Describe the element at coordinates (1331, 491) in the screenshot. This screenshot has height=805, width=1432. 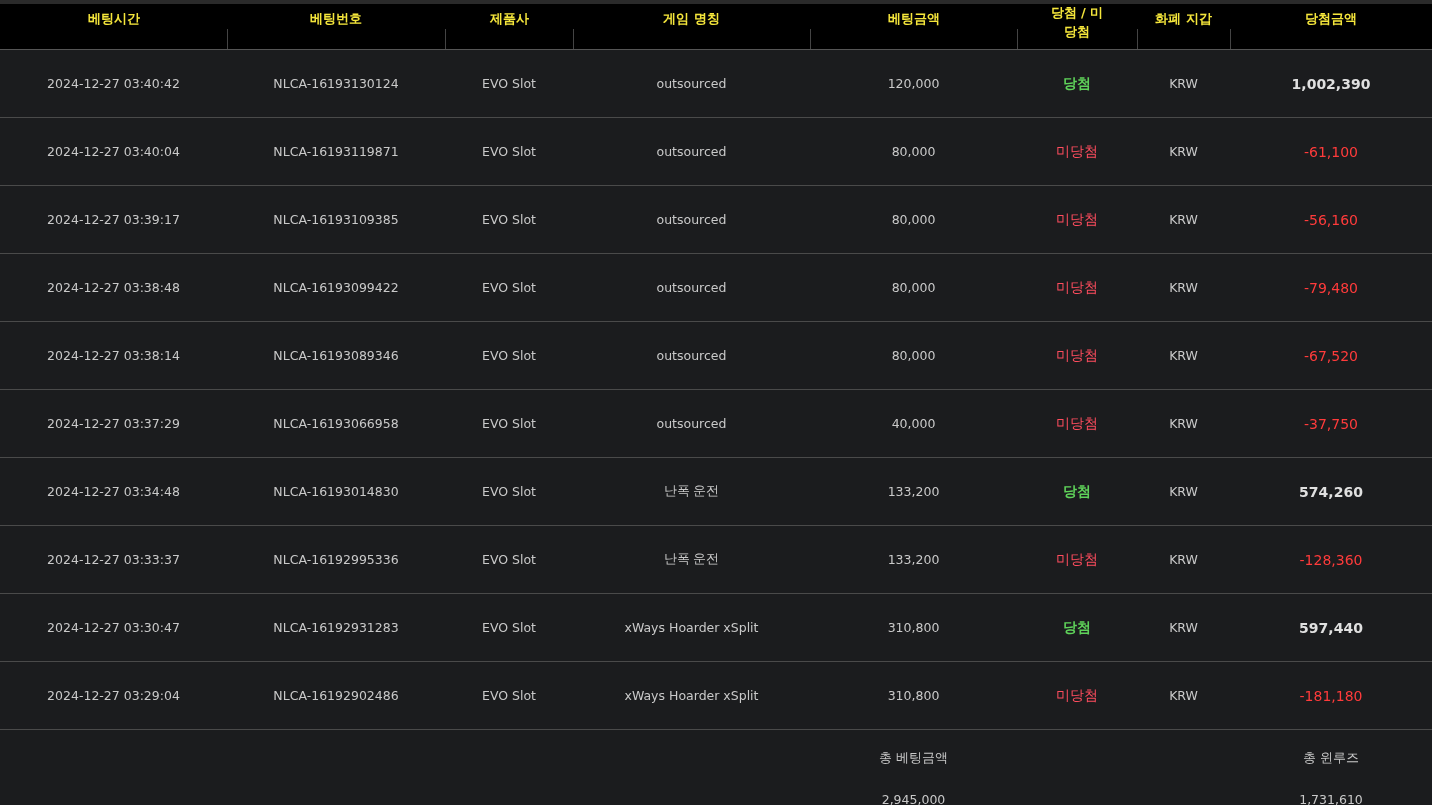
I see `payout-amount: 574,260` at that location.